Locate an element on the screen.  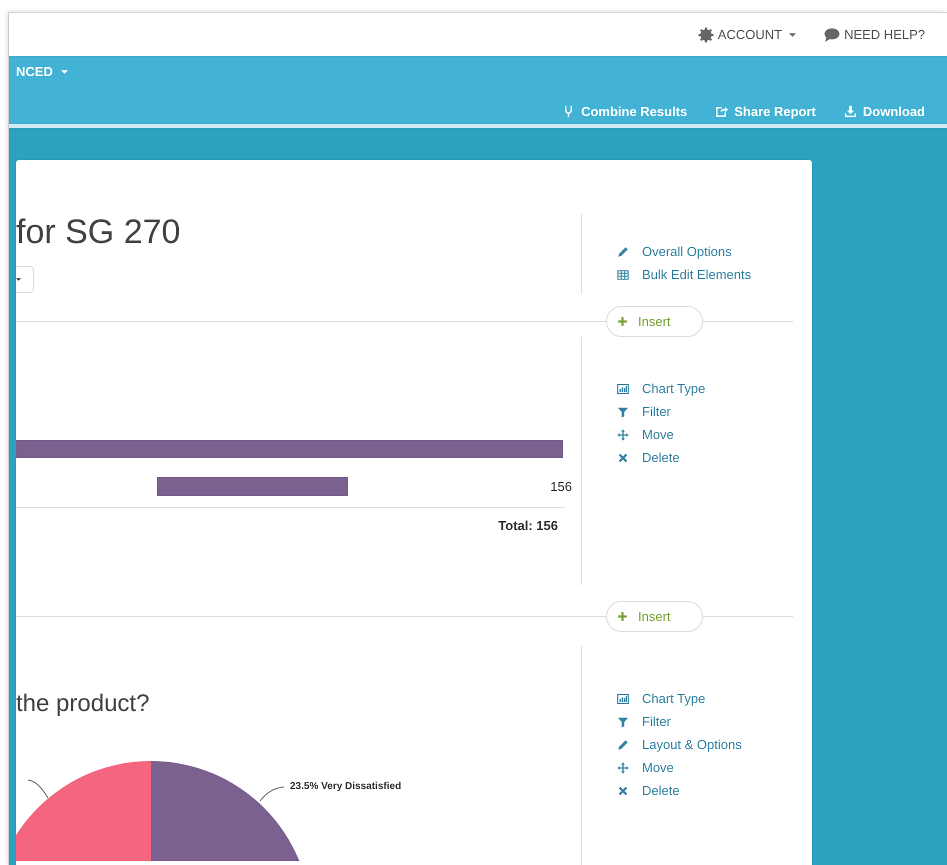
share-icon is located at coordinates (721, 111).